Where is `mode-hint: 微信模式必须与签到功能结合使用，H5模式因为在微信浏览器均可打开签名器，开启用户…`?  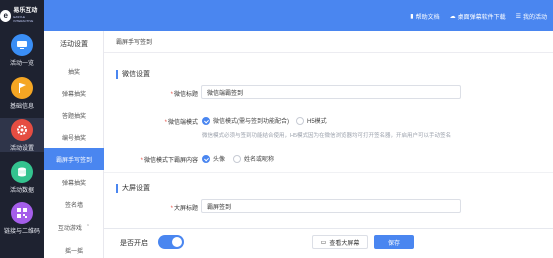 mode-hint: 微信模式必须与签到功能结合使用，H5模式因为在微信浏览器均可打开签名器，开启用户… is located at coordinates (327, 136).